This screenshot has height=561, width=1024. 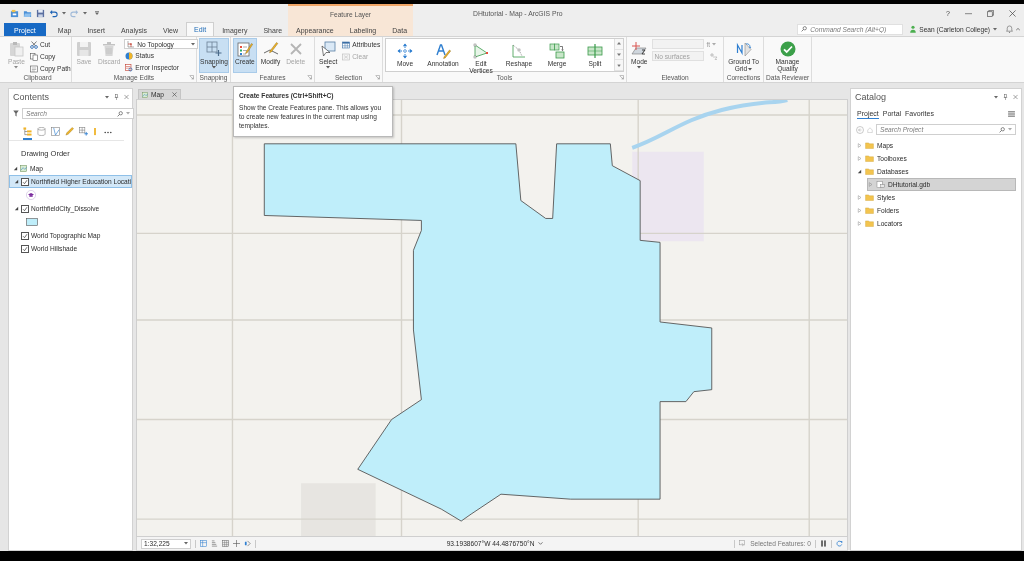 What do you see at coordinates (1018, 29) in the screenshot?
I see `collapse-ribbon-icon` at bounding box center [1018, 29].